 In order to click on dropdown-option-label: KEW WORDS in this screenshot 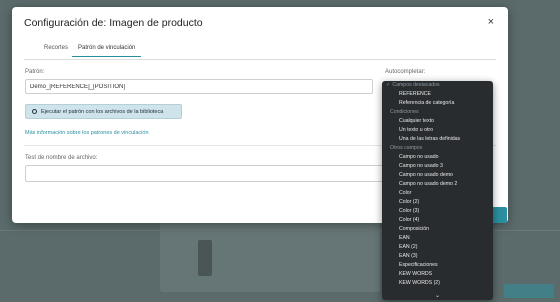, I will do `click(416, 274)`.